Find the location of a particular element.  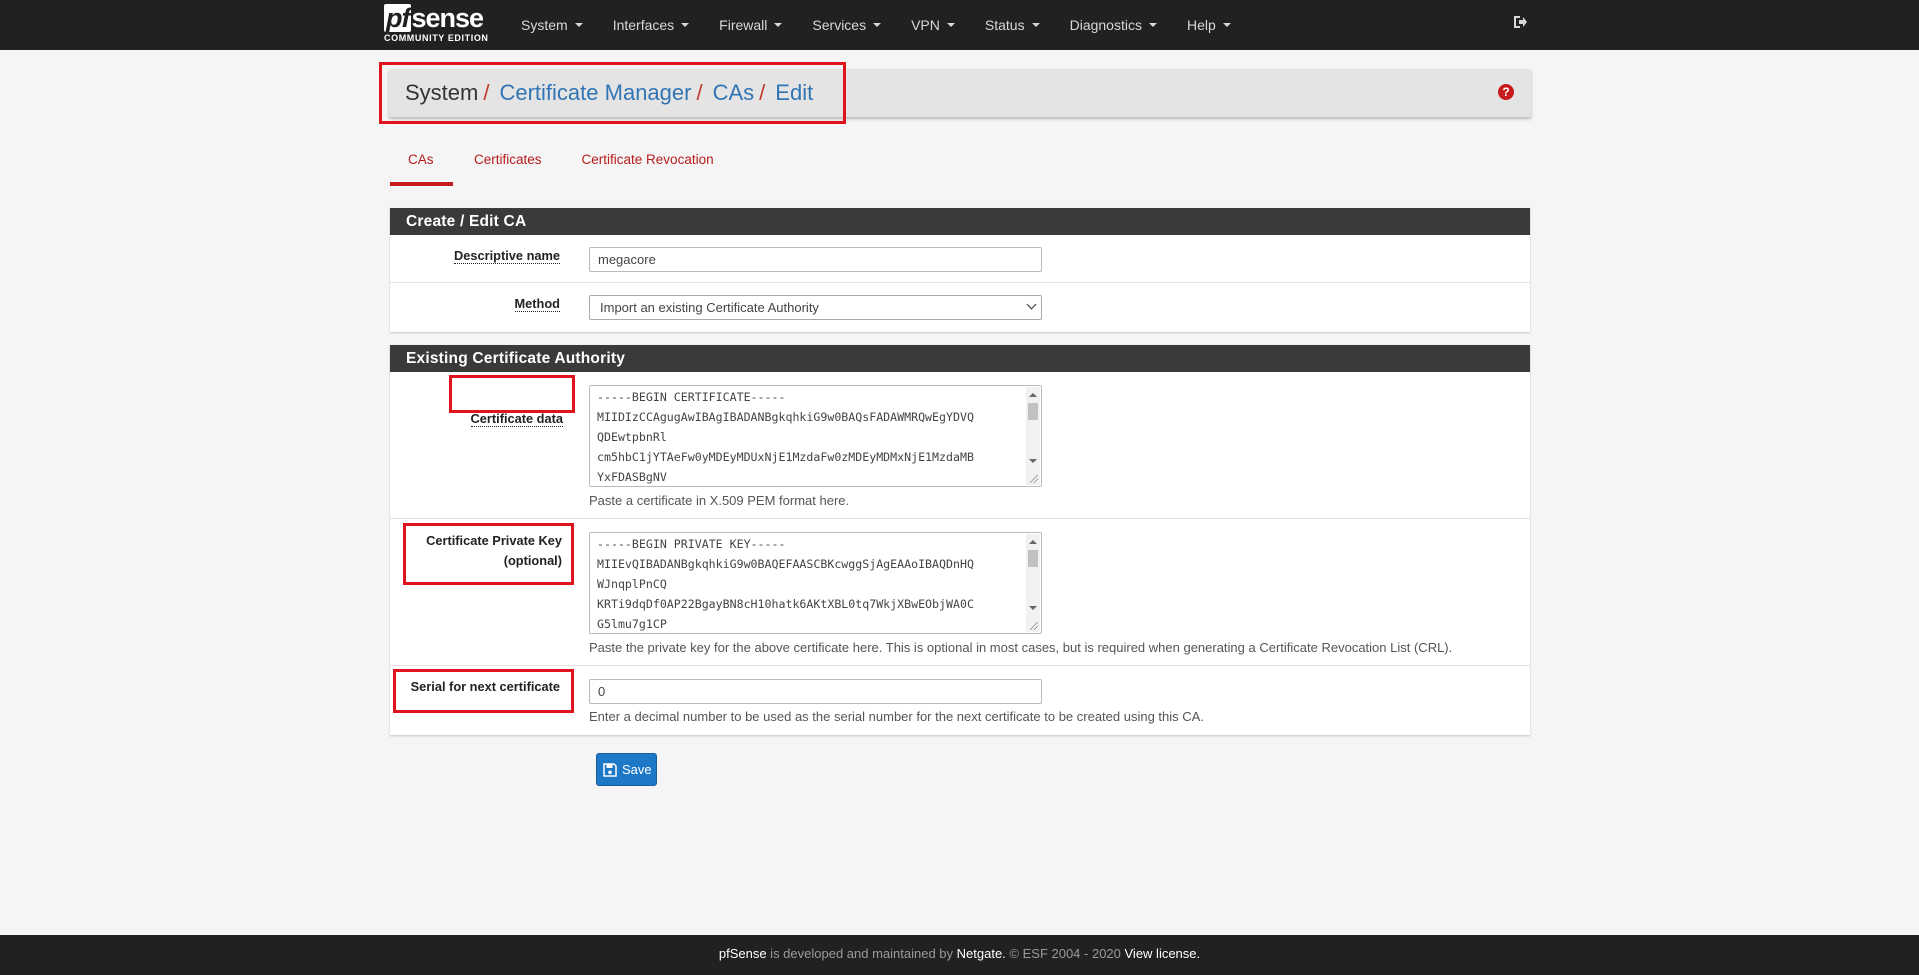

menu-help: Help is located at coordinates (1209, 25).